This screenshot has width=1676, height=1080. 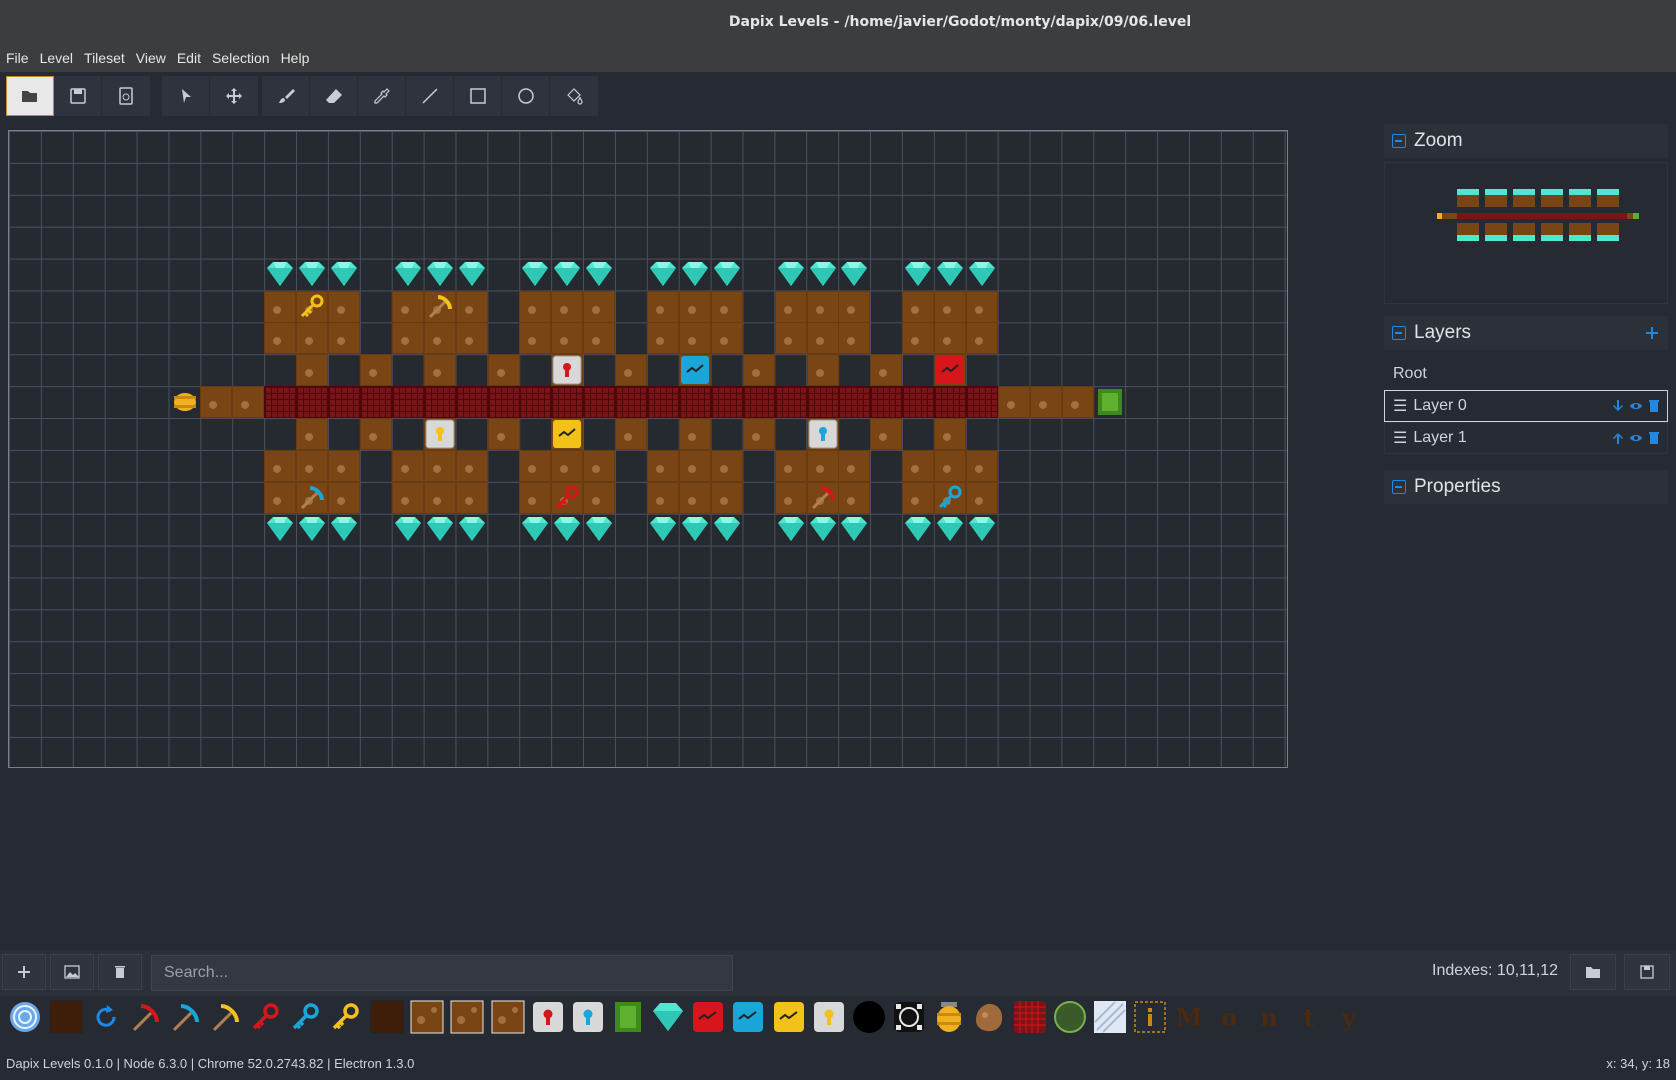 I want to click on save-tileset-button, so click(x=1647, y=972).